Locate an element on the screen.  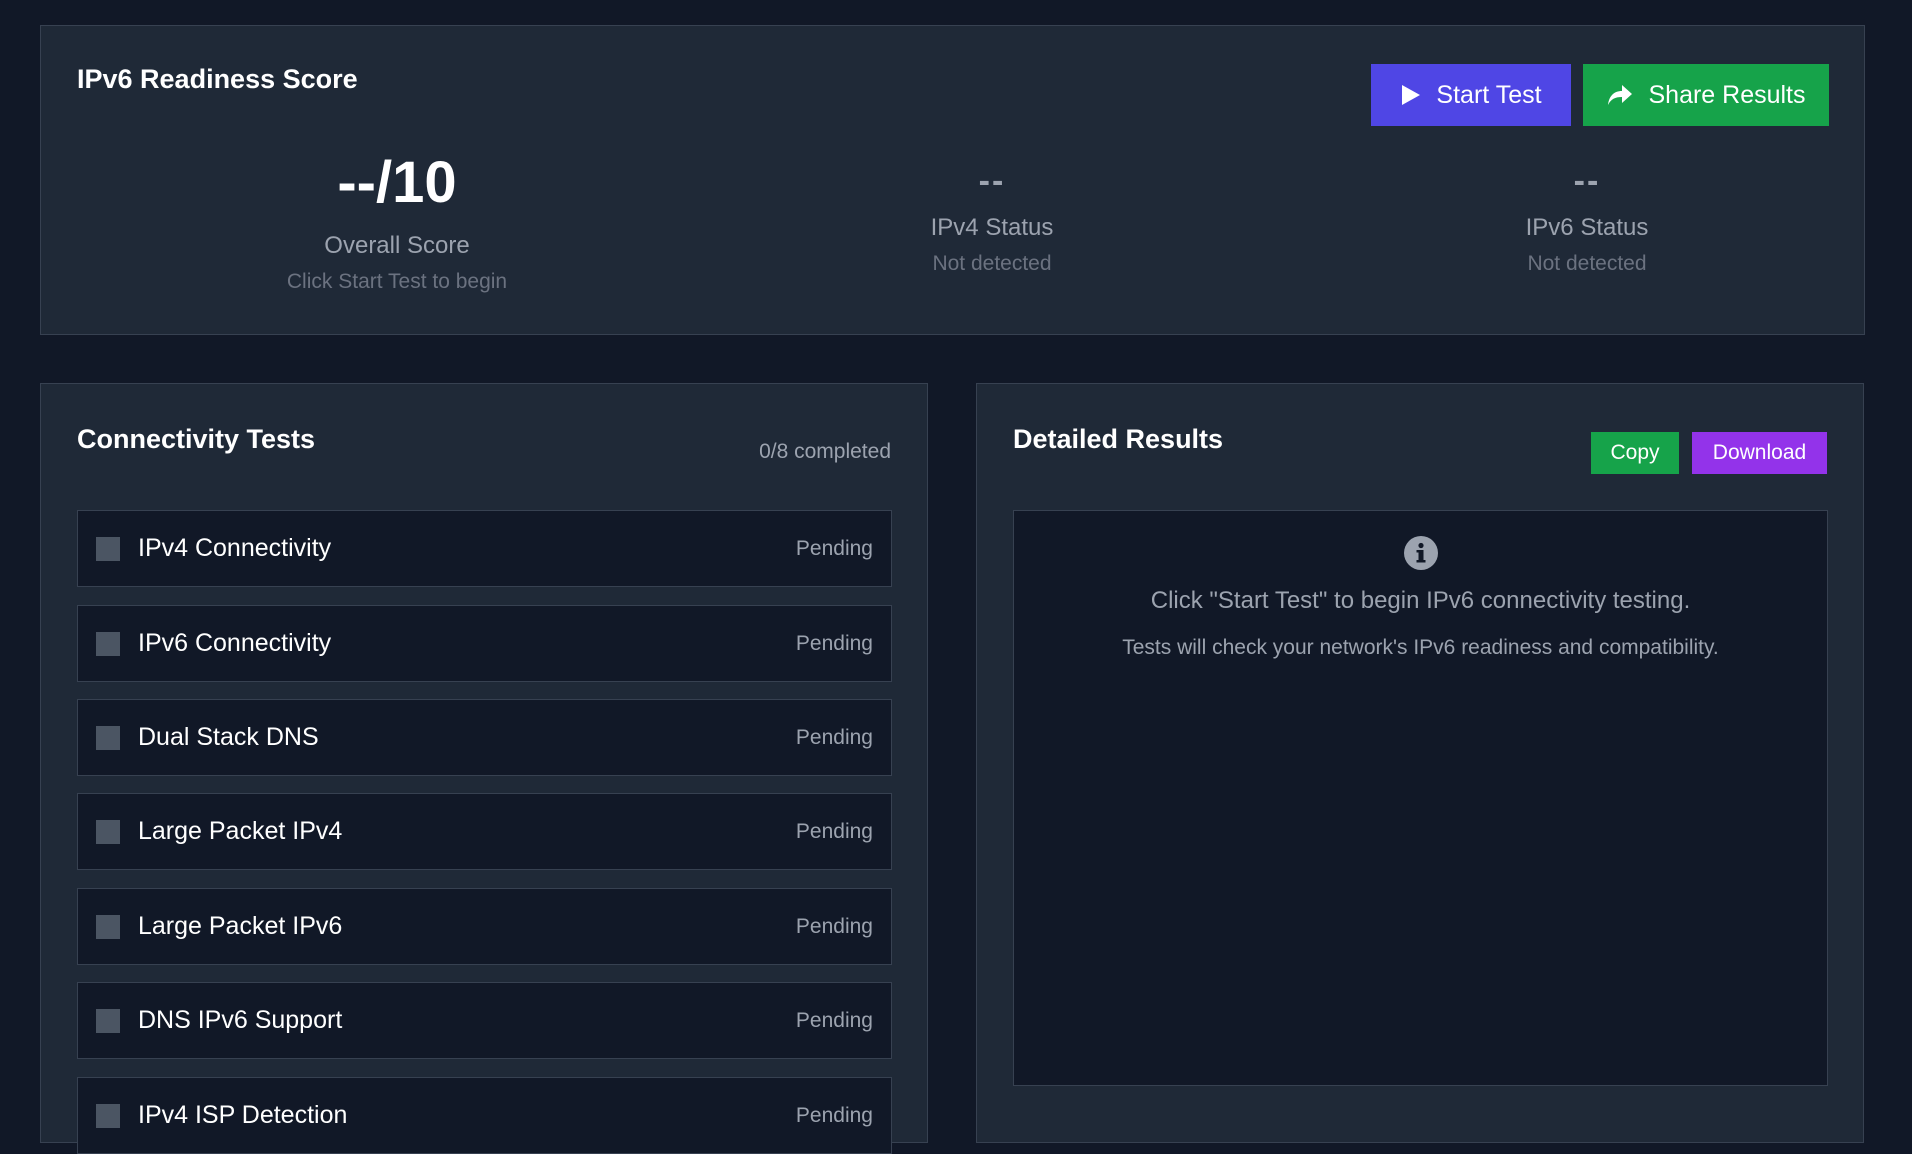
ipv6-status-metric: -- IPv6 Status Not detected is located at coordinates (1587, 220).